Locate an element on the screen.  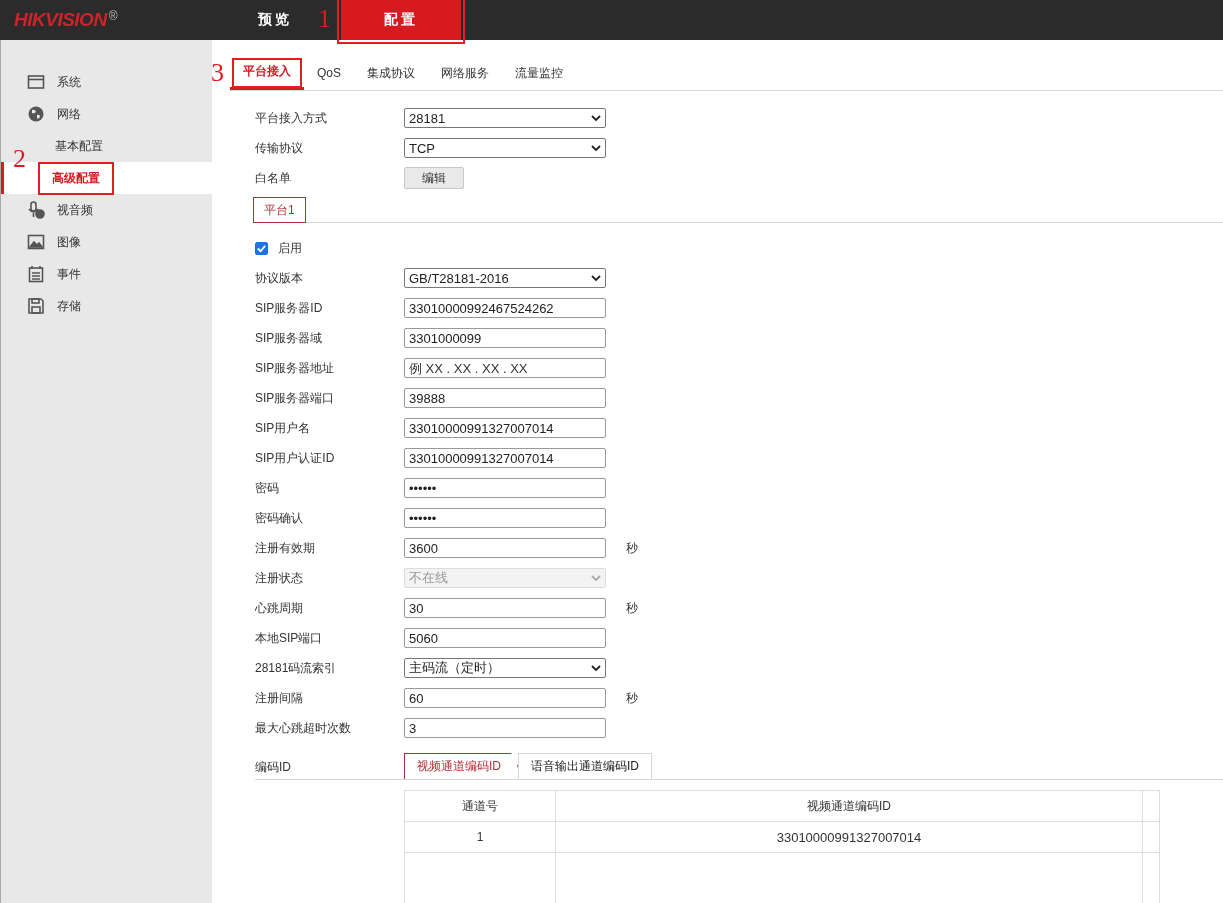
field-label: SIP用户名 is located at coordinates (283, 428).